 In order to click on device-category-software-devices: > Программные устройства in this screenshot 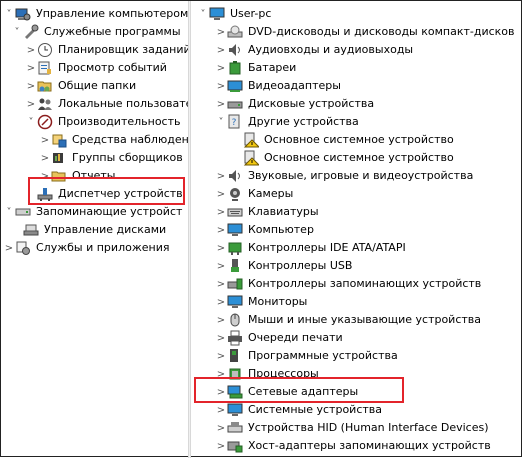, I will do `click(306, 356)`.